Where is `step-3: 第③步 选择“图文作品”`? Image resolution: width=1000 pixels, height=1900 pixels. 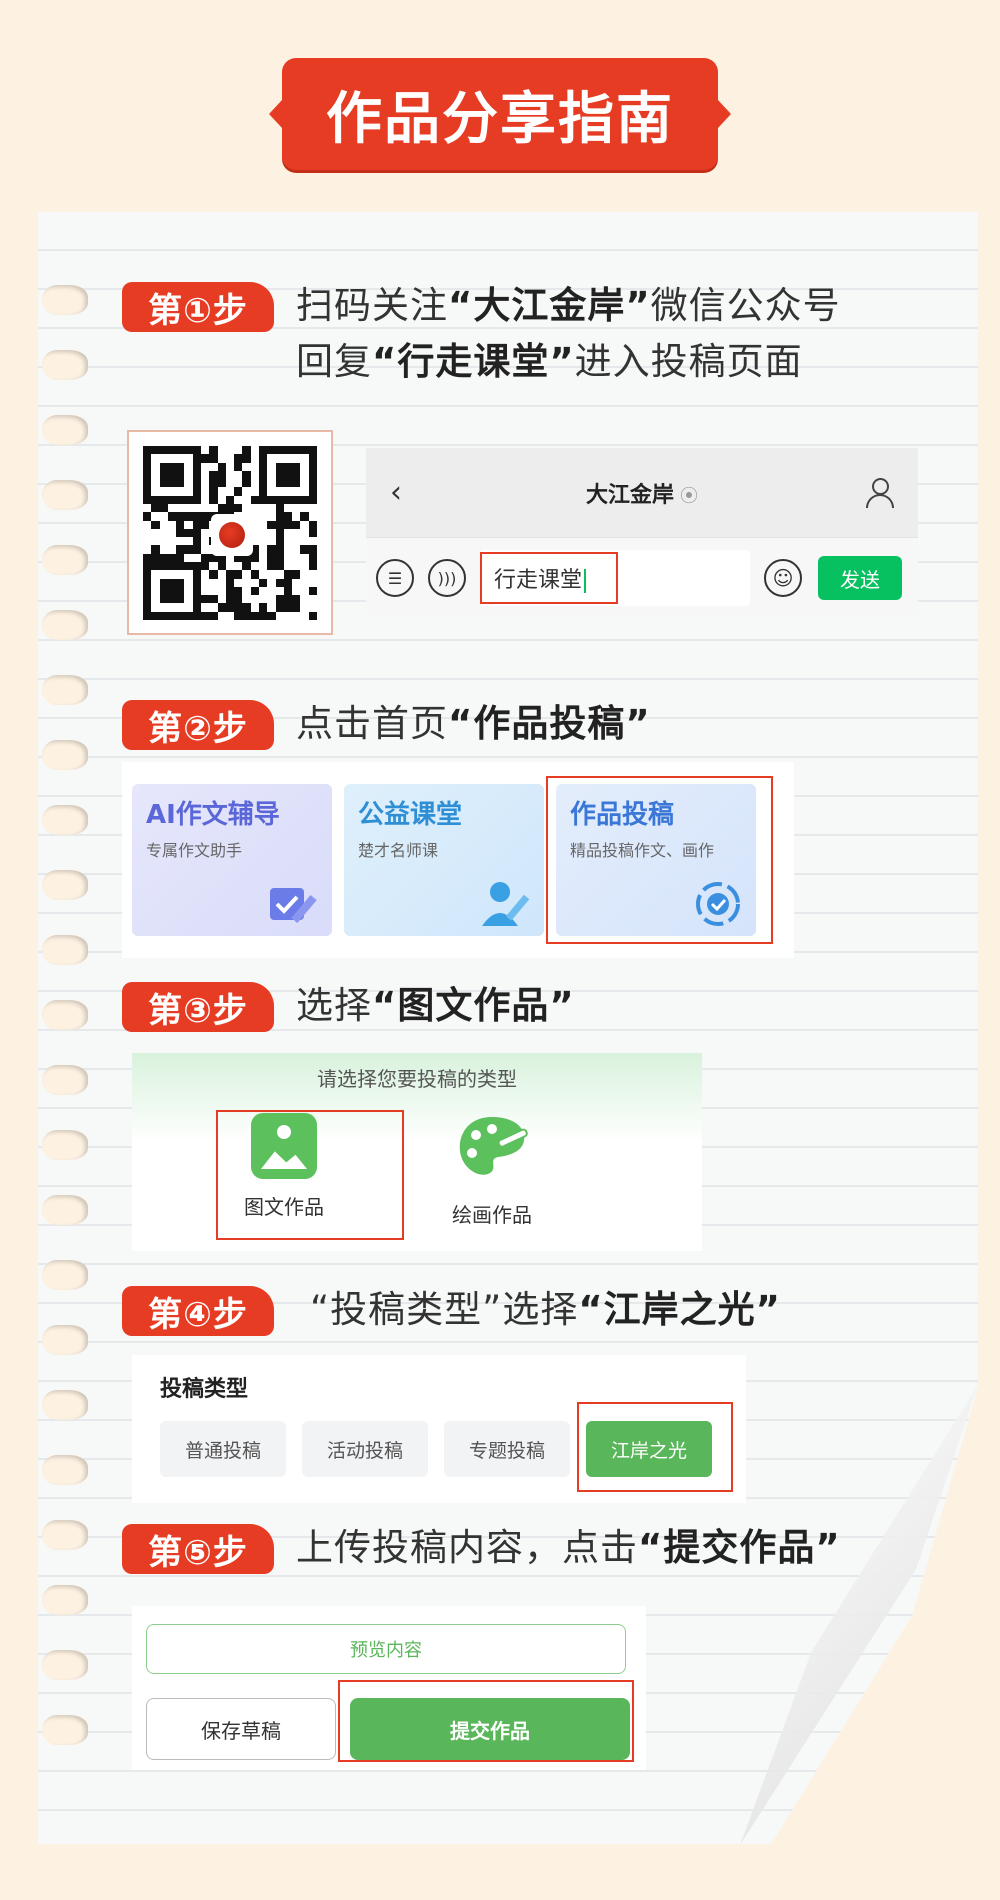 step-3: 第③步 选择“图文作品” is located at coordinates (348, 1008).